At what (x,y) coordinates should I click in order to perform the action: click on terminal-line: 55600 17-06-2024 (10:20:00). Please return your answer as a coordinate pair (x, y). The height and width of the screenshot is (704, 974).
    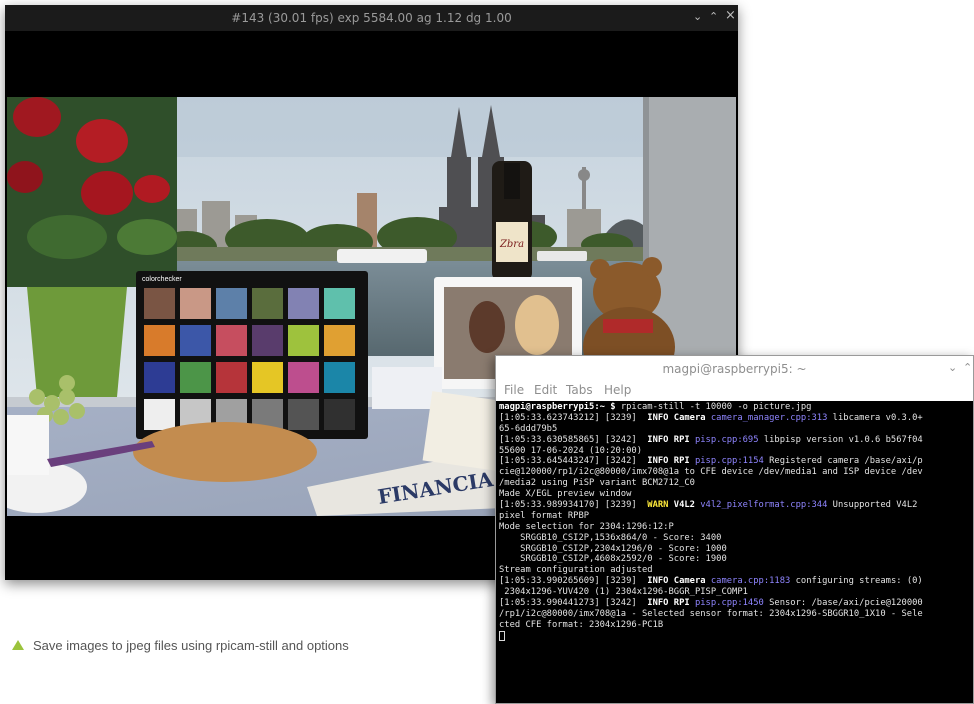
    Looking at the image, I should click on (735, 451).